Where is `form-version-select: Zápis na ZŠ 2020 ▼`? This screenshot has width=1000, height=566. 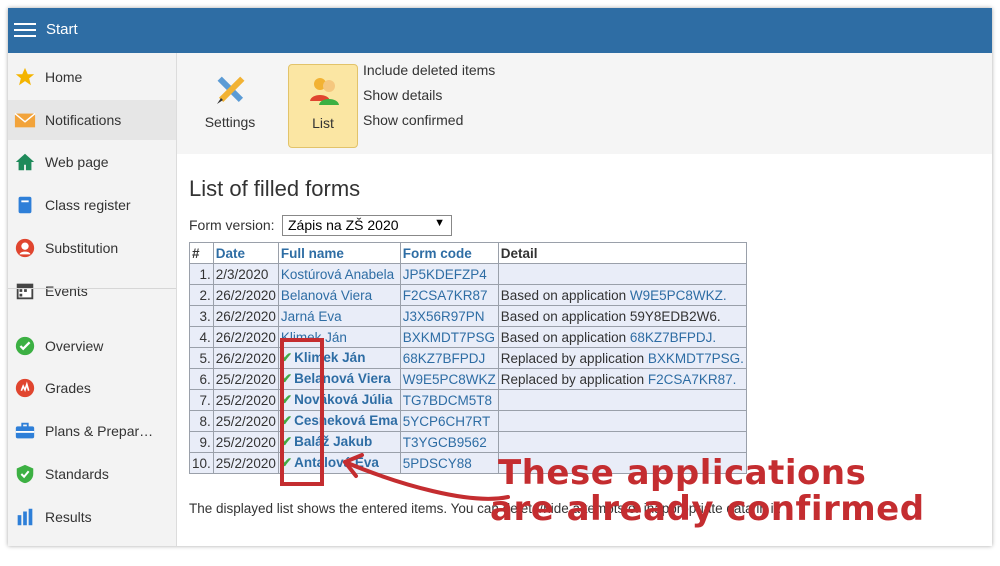
form-version-select: Zápis na ZŠ 2020 ▼ is located at coordinates (367, 225).